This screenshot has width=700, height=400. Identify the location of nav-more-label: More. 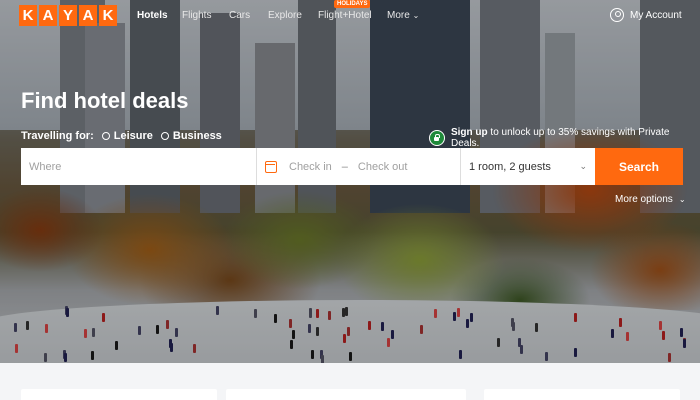
(398, 15).